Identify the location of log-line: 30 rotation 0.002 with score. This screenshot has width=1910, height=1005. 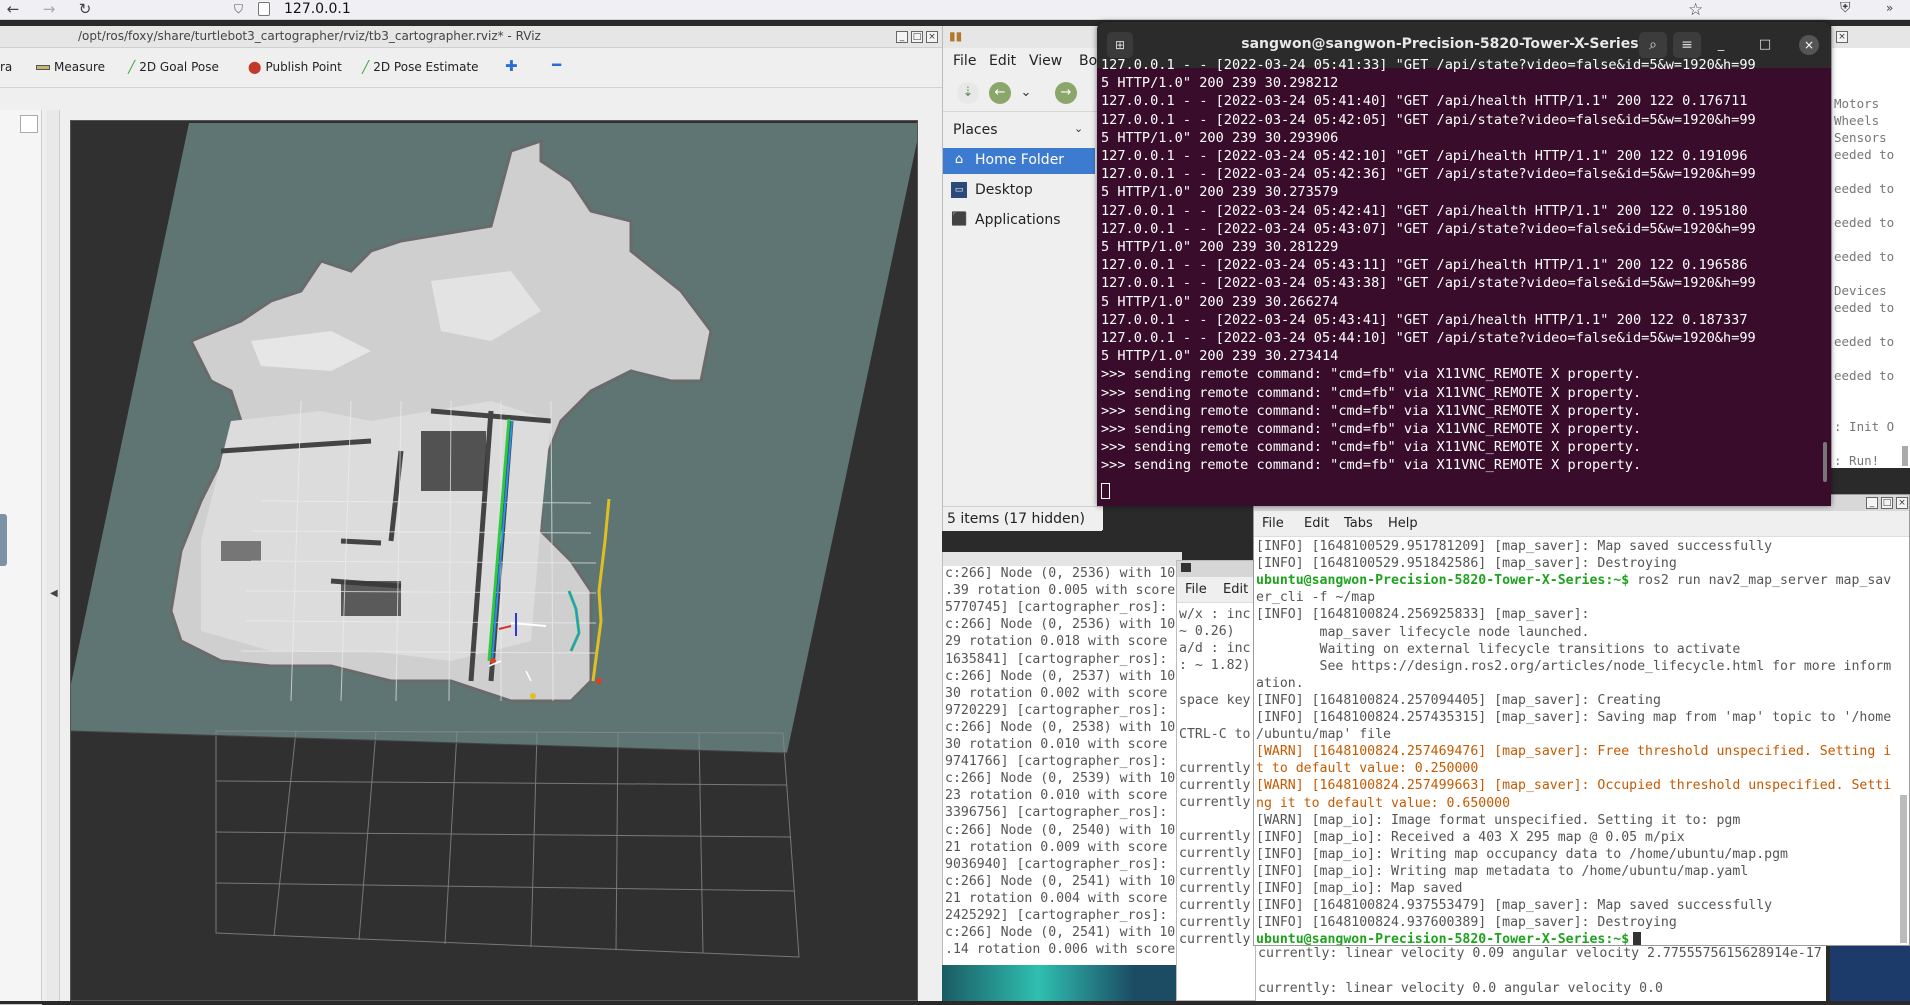
(1056, 693).